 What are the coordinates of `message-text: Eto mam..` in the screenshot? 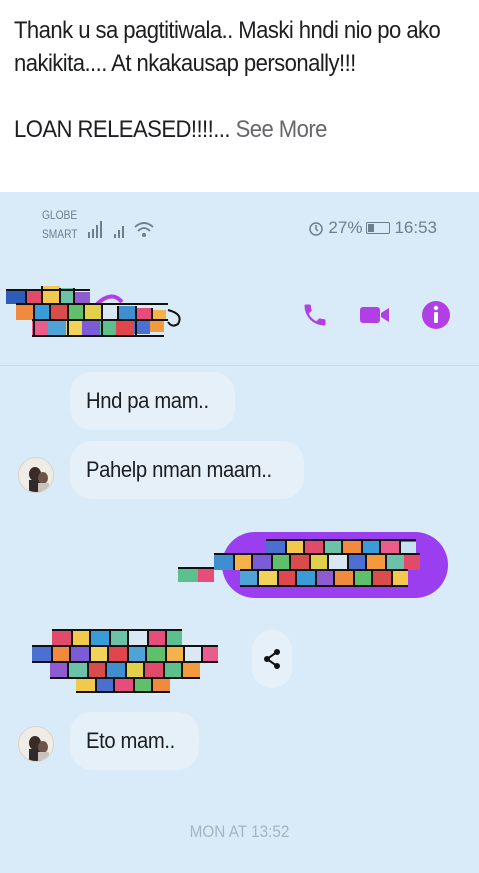 It's located at (130, 740).